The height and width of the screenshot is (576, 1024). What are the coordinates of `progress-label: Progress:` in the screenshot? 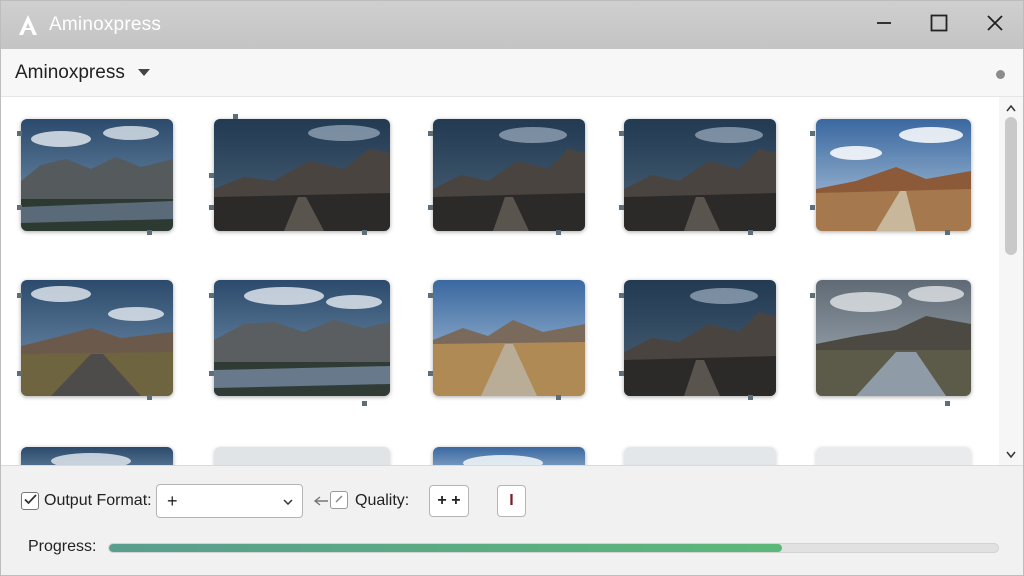 It's located at (62, 546).